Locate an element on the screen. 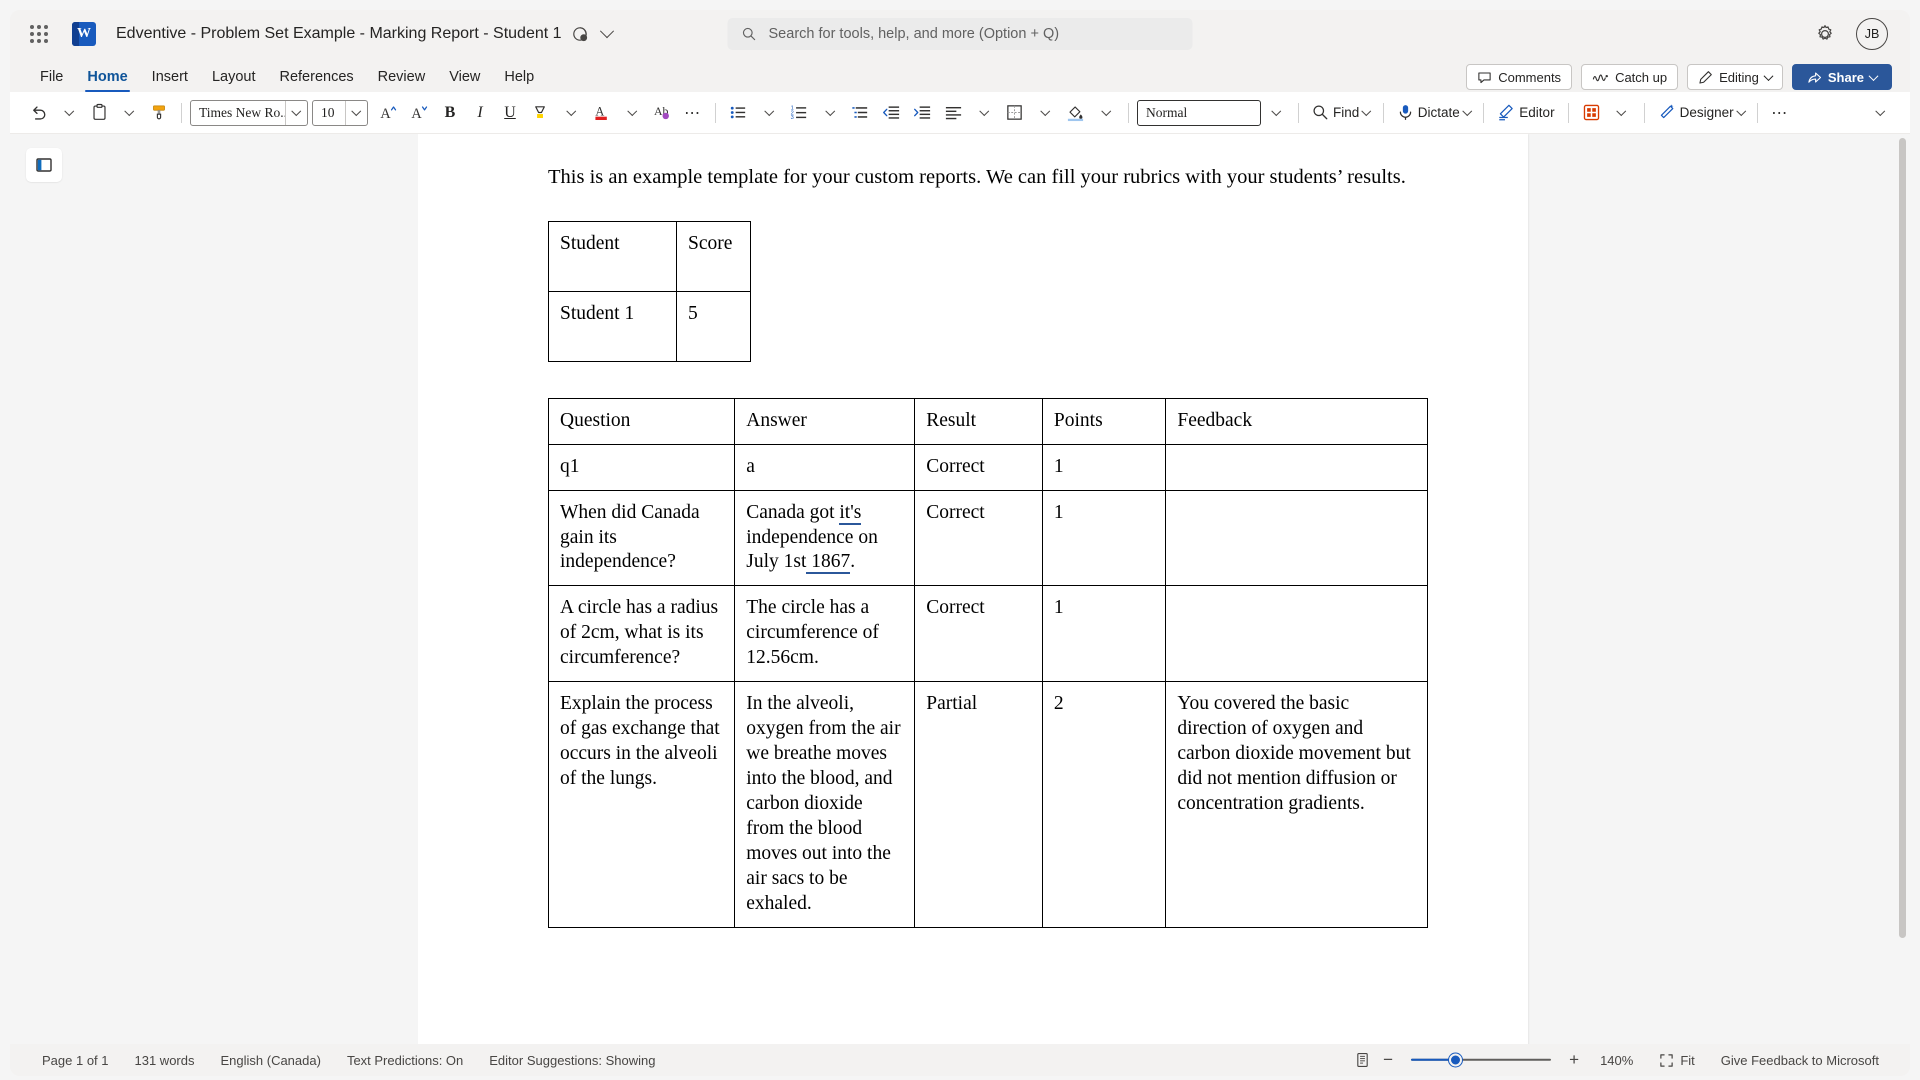 This screenshot has height=1080, width=1920. highlighter-icon is located at coordinates (540, 112).